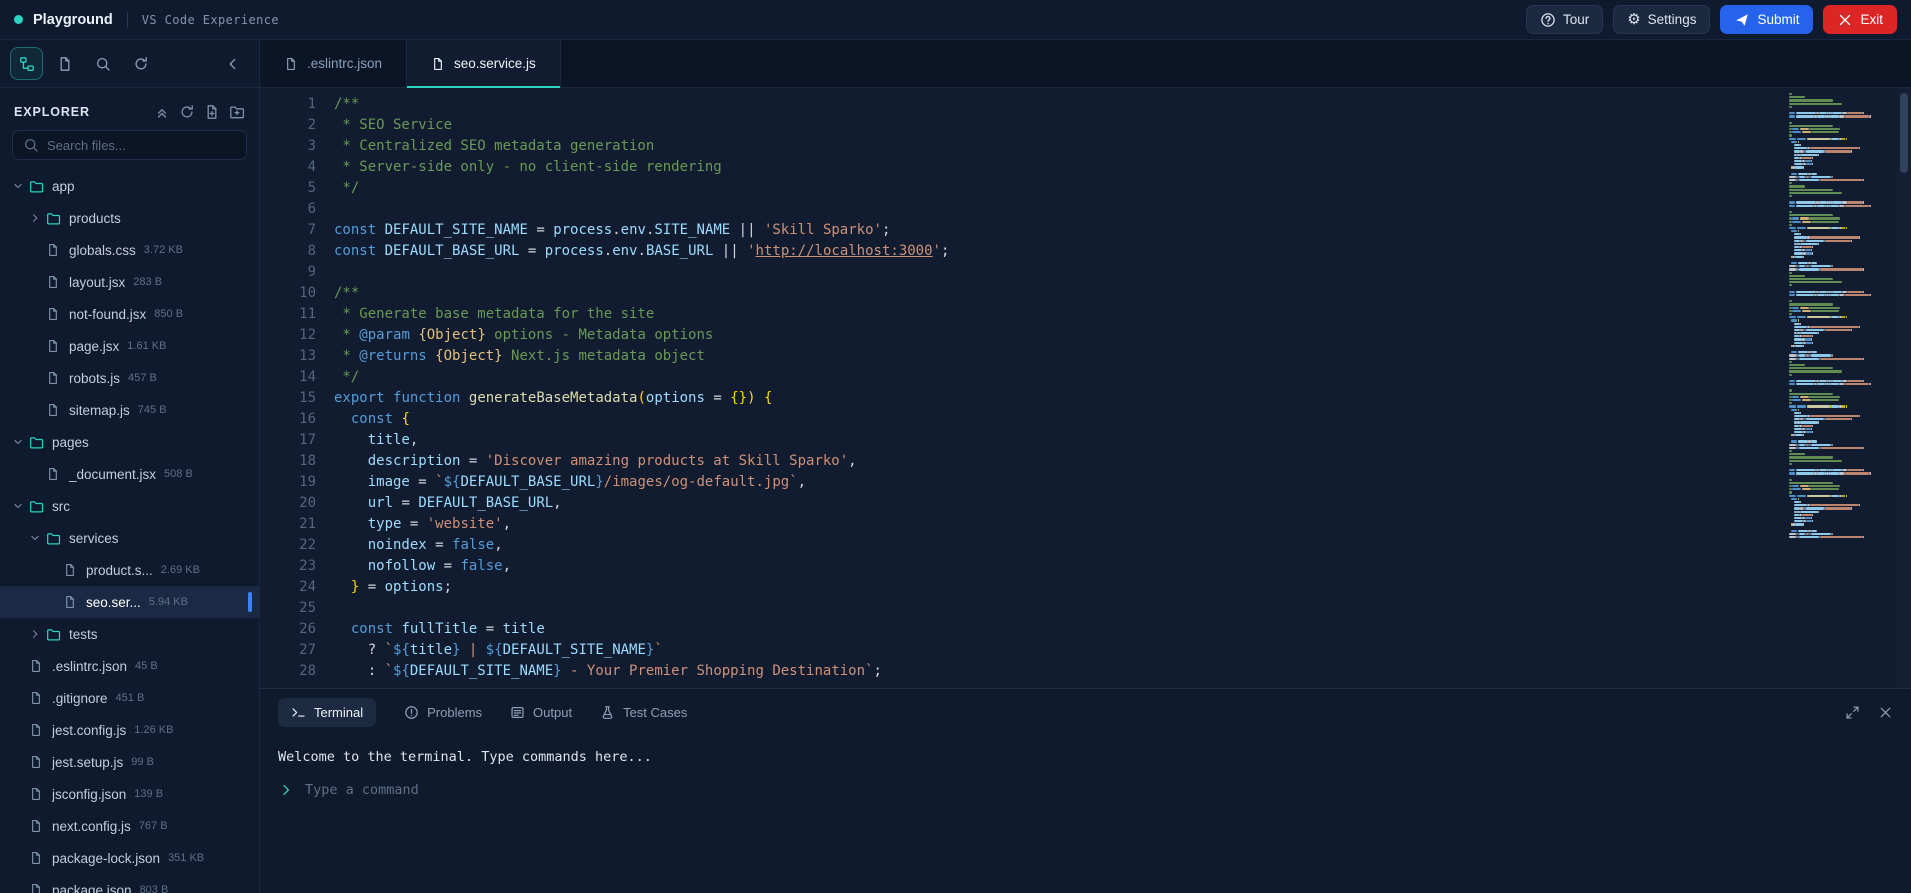  I want to click on tree-item-services: services, so click(129, 538).